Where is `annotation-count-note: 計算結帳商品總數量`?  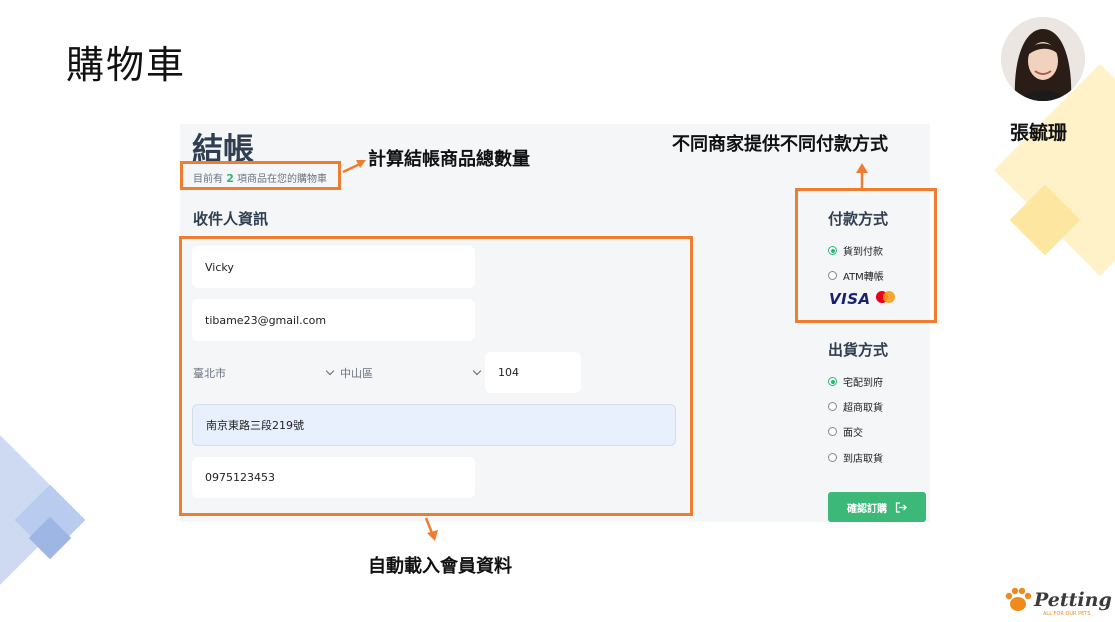
annotation-count-note: 計算結帳商品總數量 is located at coordinates (449, 159).